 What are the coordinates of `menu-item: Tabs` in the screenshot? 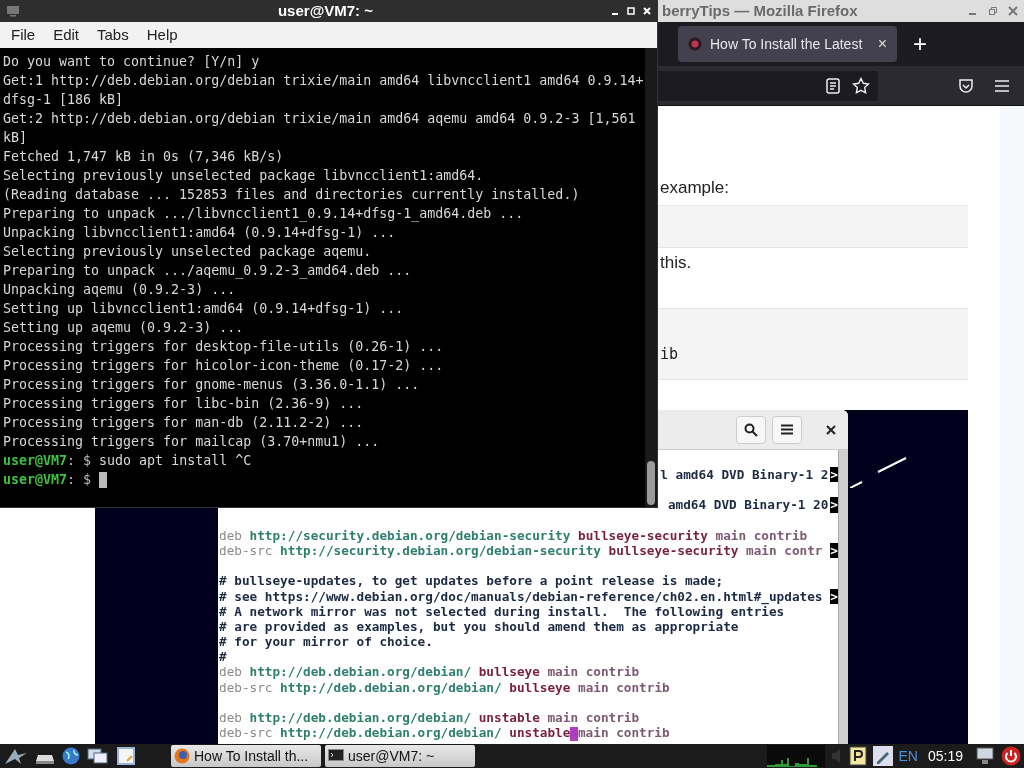 It's located at (113, 35).